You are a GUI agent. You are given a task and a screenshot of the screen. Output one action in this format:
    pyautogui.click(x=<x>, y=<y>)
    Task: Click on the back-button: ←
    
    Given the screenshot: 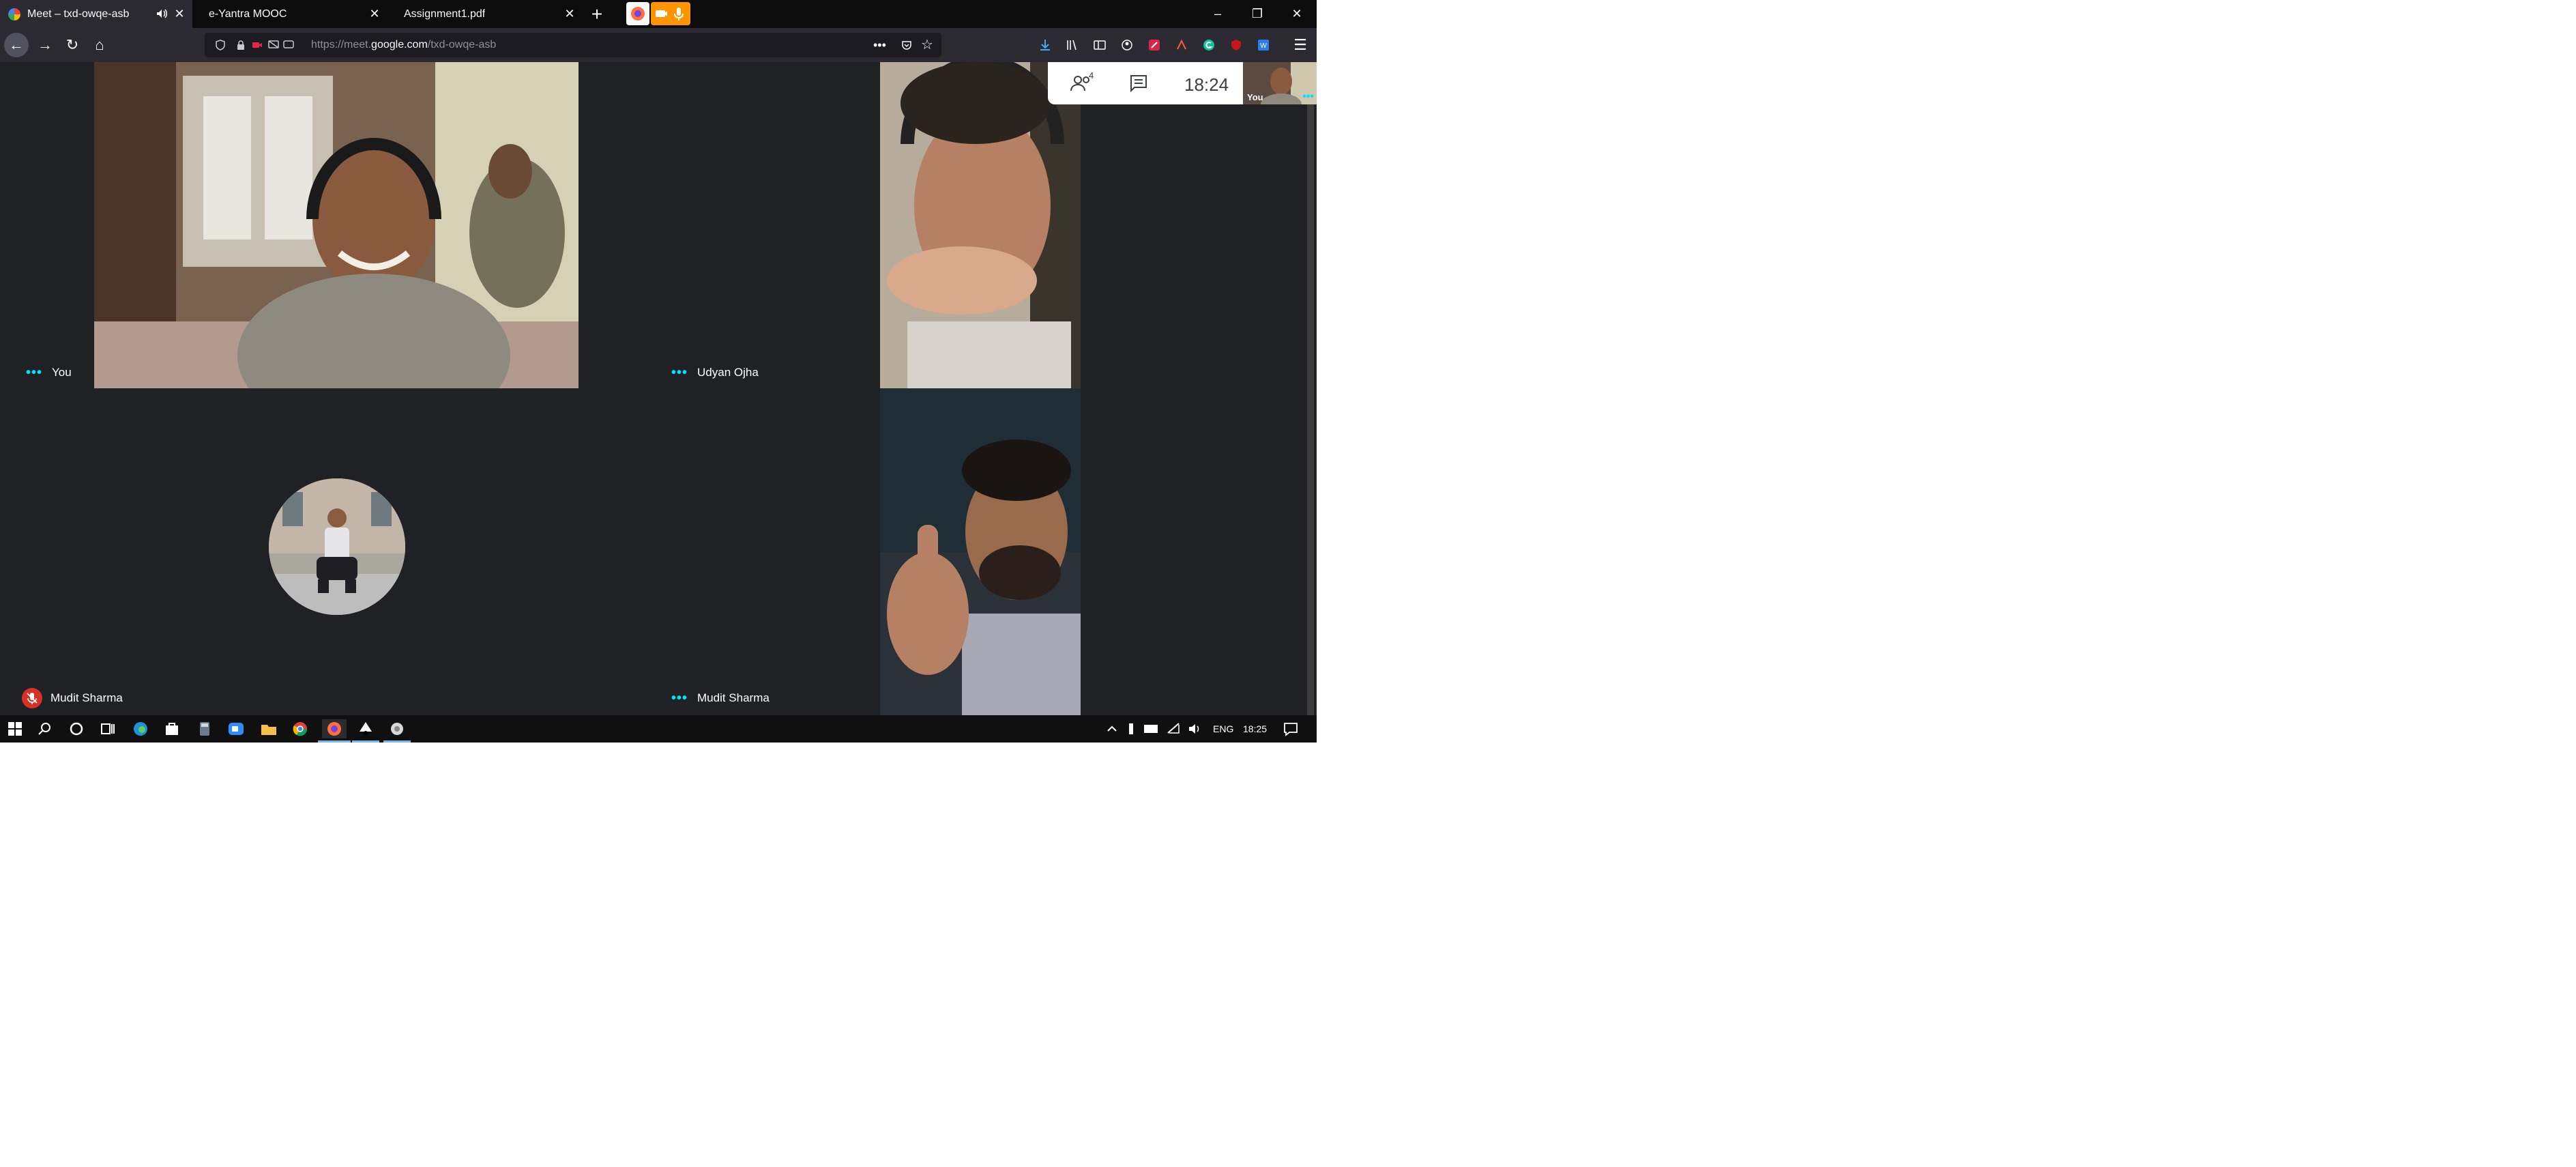 What is the action you would take?
    pyautogui.click(x=16, y=45)
    